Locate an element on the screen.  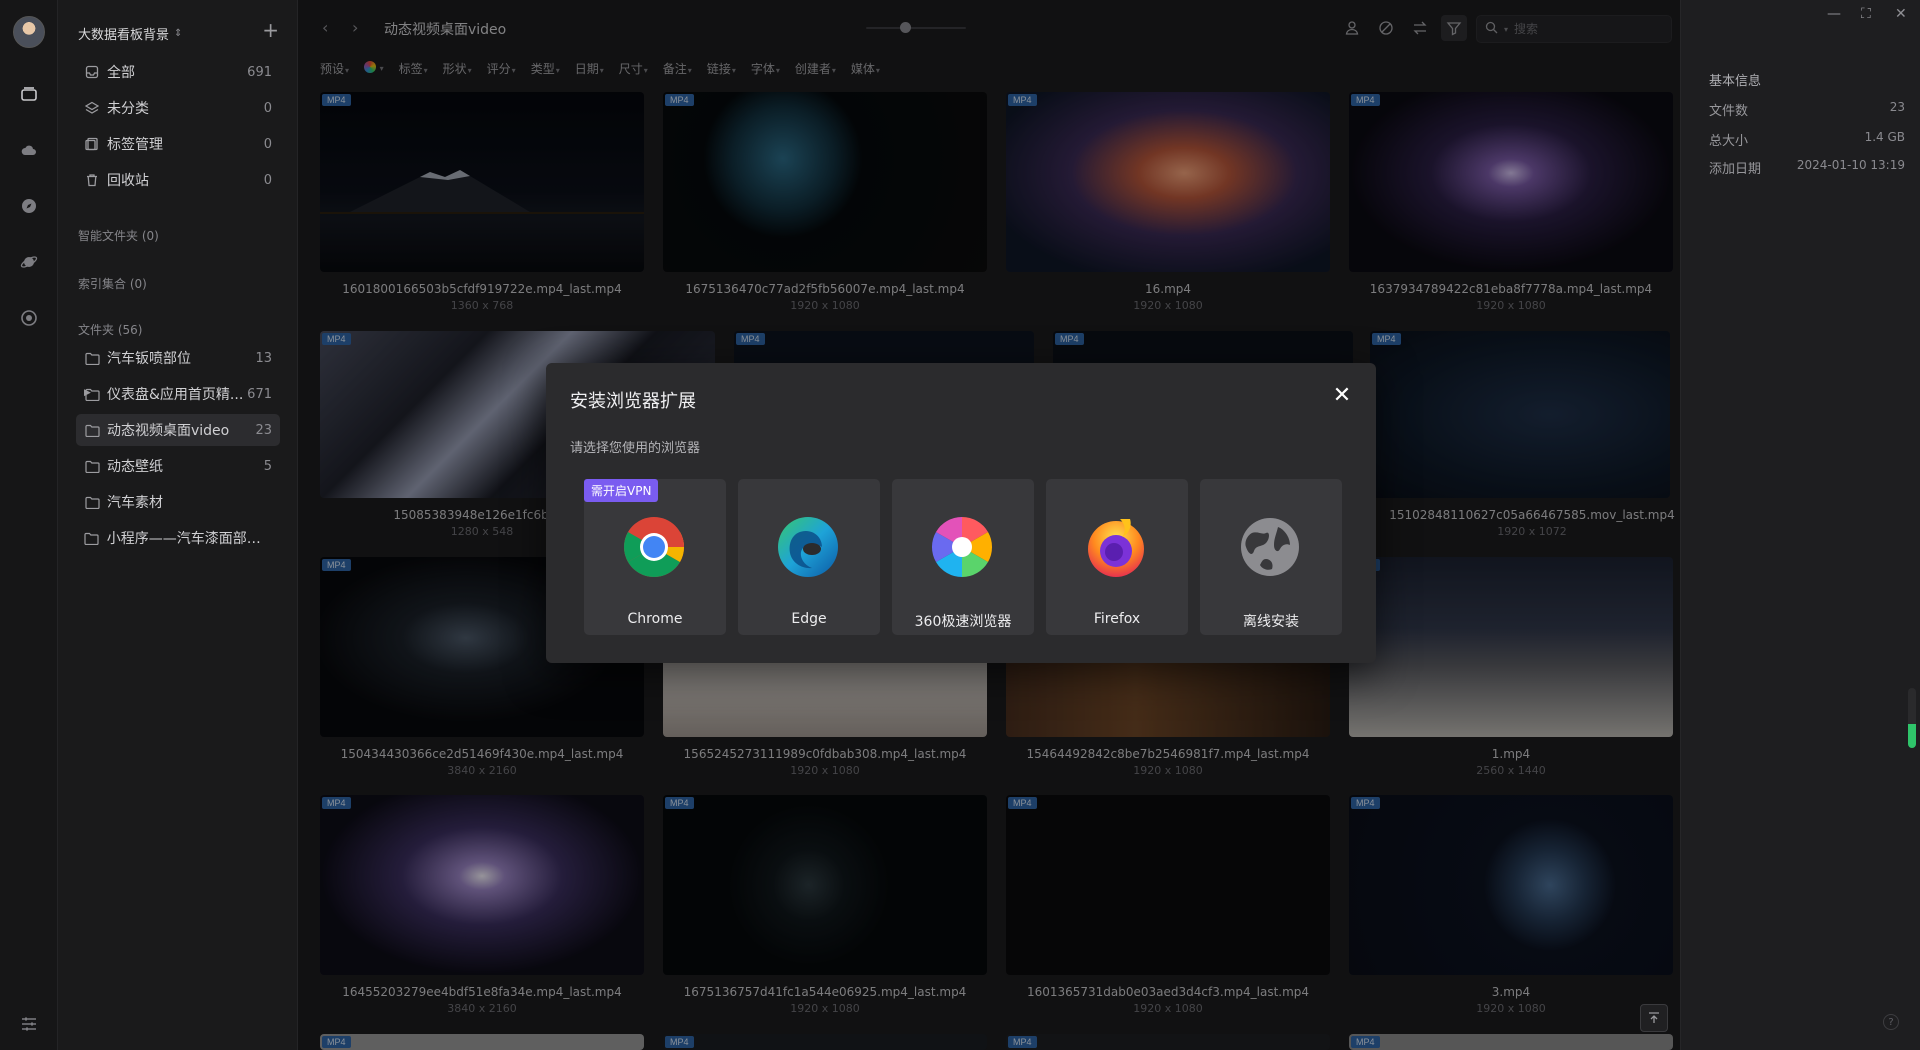
browser-option-edge: Edge is located at coordinates (809, 557).